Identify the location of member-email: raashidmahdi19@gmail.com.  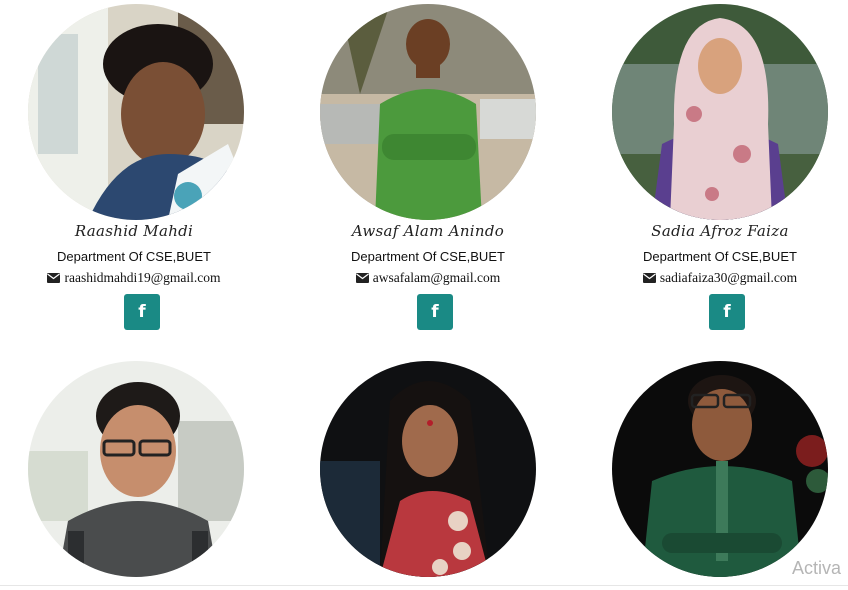
(134, 278).